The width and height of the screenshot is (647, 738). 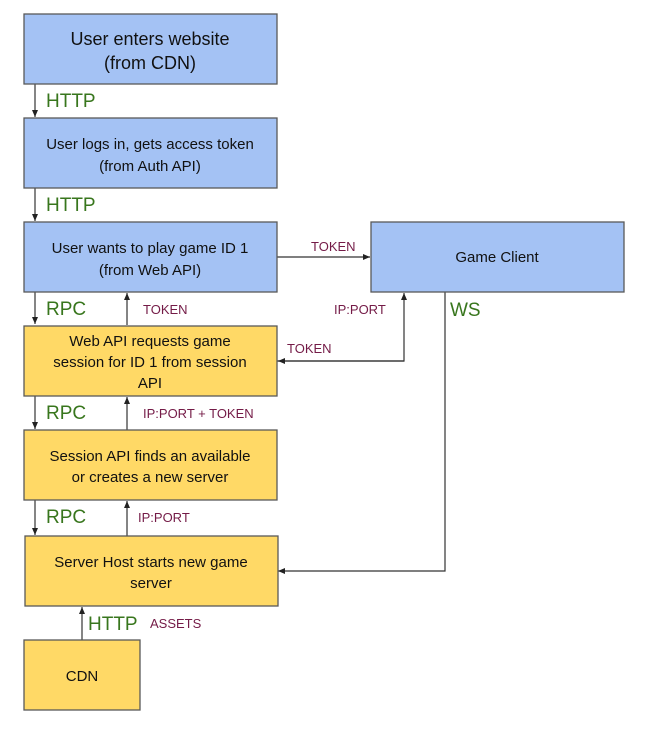 I want to click on edge-label-ws: WS, so click(x=465, y=310).